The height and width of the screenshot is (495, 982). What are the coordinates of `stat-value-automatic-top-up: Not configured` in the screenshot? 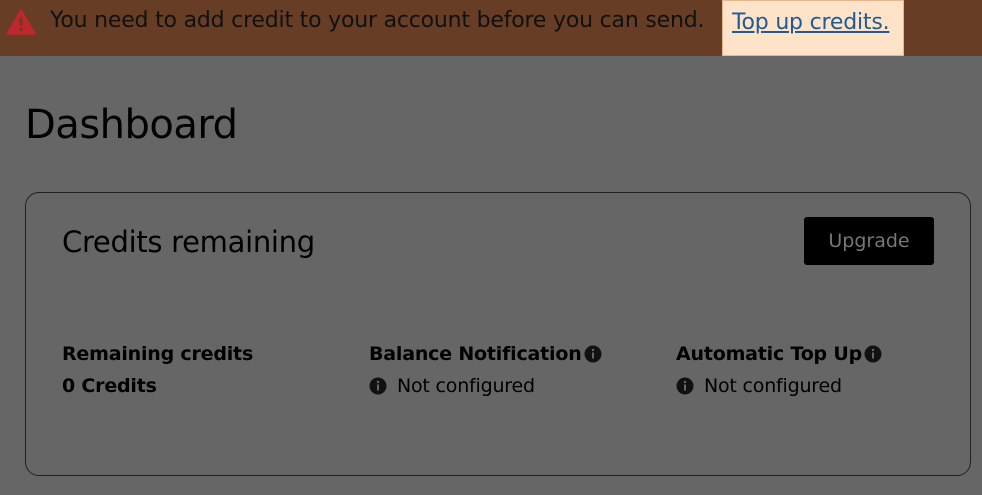 It's located at (779, 386).